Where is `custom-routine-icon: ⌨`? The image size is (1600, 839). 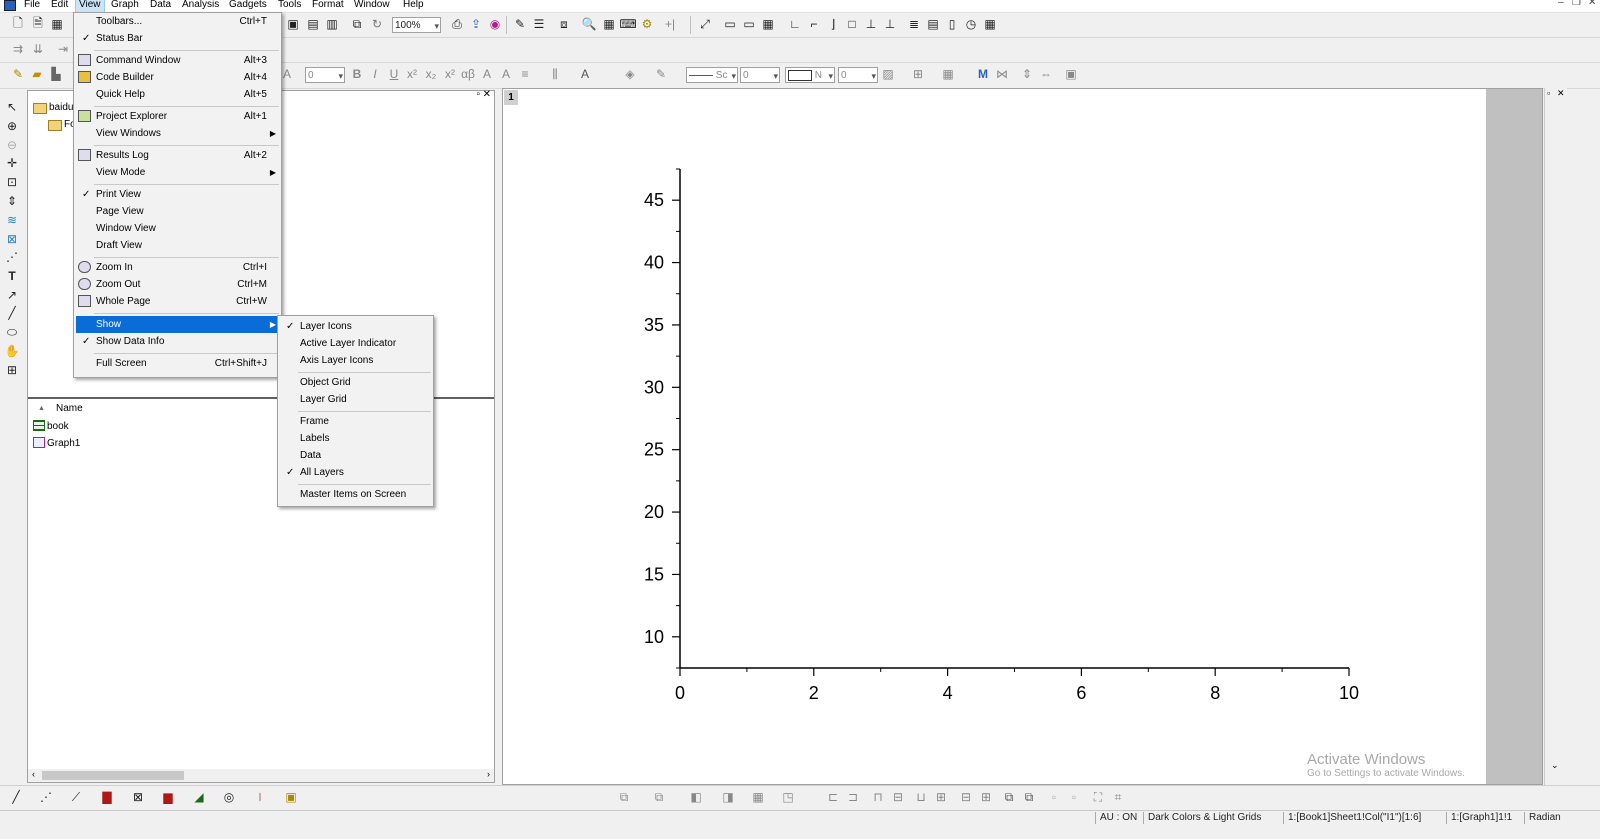
custom-routine-icon: ⌨ is located at coordinates (627, 24).